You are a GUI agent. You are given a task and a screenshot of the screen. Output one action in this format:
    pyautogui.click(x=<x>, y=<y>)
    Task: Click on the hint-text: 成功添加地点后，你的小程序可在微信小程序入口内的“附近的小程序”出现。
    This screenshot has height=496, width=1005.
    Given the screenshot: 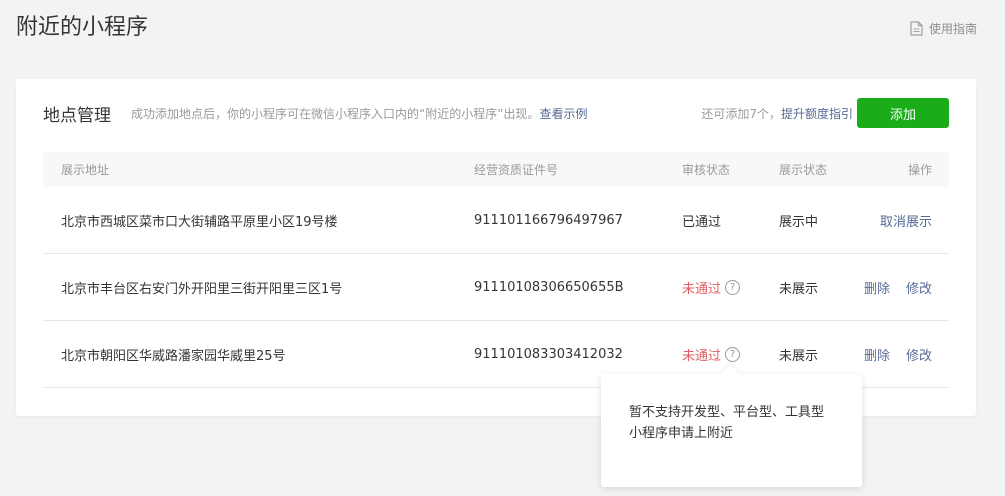 What is the action you would take?
    pyautogui.click(x=335, y=113)
    